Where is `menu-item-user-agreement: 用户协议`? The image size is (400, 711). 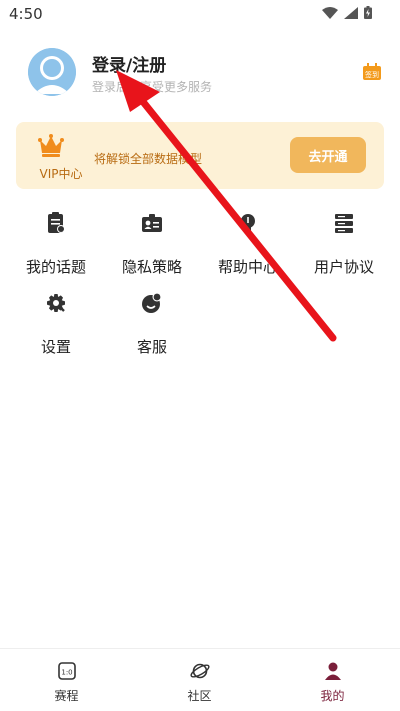 menu-item-user-agreement: 用户协议 is located at coordinates (344, 244).